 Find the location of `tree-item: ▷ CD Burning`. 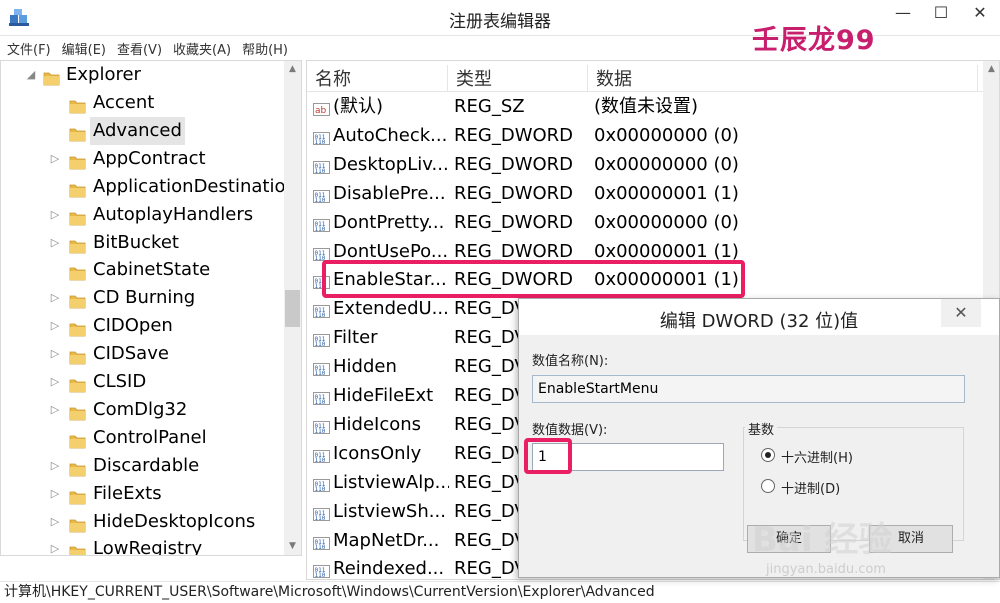

tree-item: ▷ CD Burning is located at coordinates (143, 298).